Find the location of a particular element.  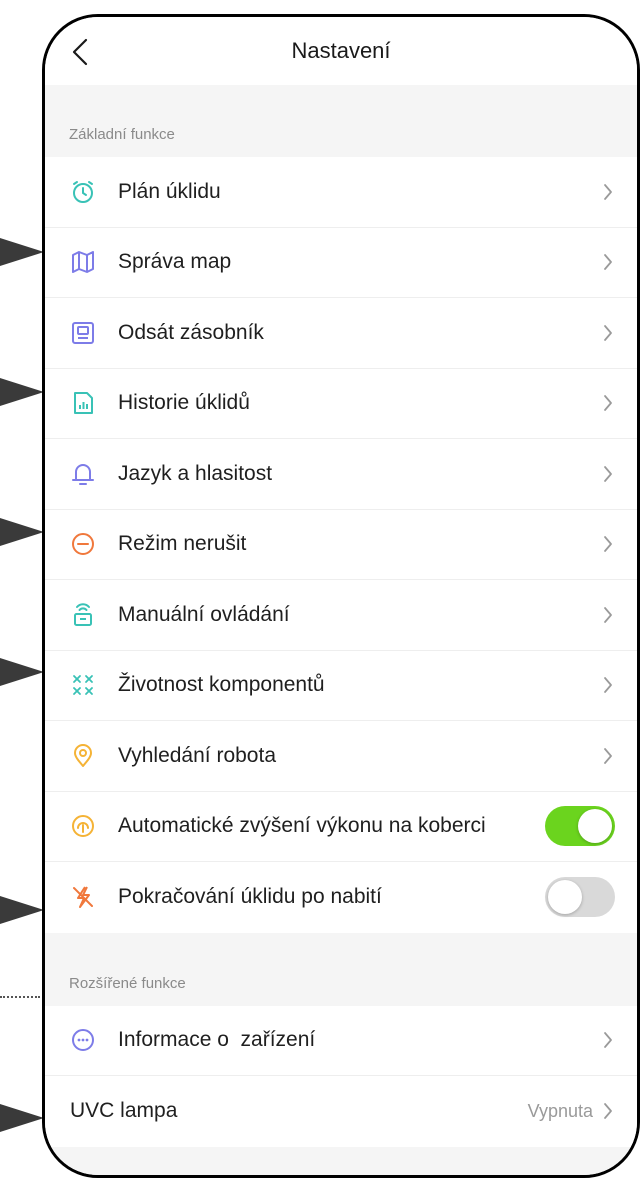

charging-bolt-icon is located at coordinates (83, 897).